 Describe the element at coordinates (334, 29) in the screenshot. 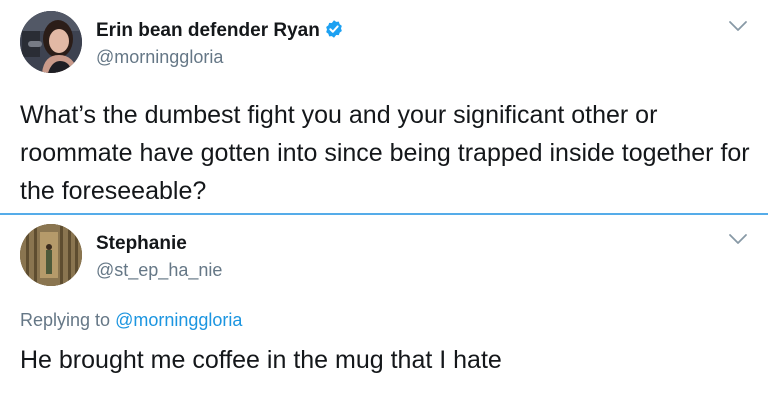

I see `verified-badge-icon` at that location.